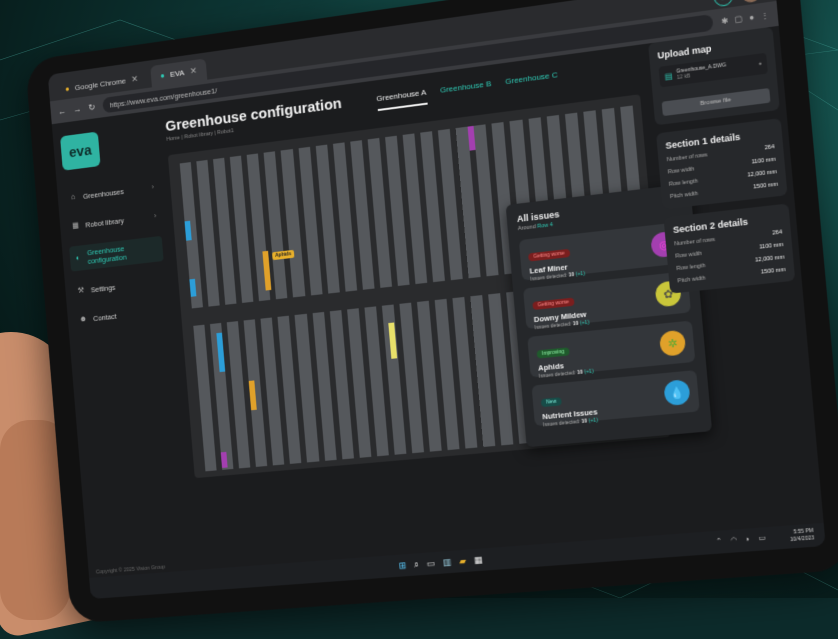 The height and width of the screenshot is (639, 838). What do you see at coordinates (738, 19) in the screenshot?
I see `sidepanel-icon: ▢` at bounding box center [738, 19].